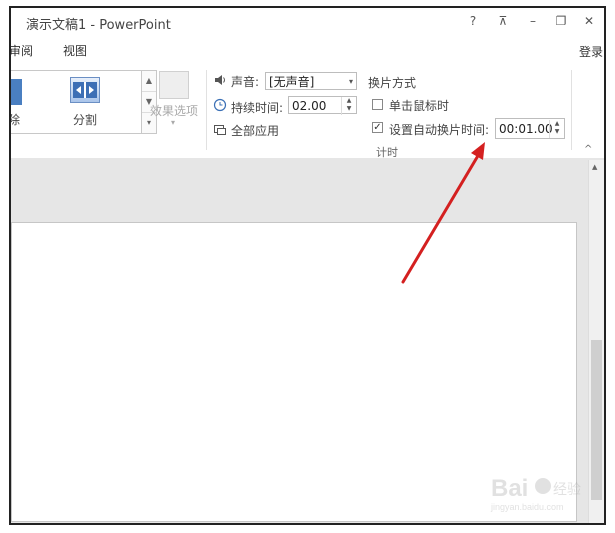 The image size is (615, 533). What do you see at coordinates (527, 507) in the screenshot?
I see `svg-text: jingyan.baidu.com` at bounding box center [527, 507].